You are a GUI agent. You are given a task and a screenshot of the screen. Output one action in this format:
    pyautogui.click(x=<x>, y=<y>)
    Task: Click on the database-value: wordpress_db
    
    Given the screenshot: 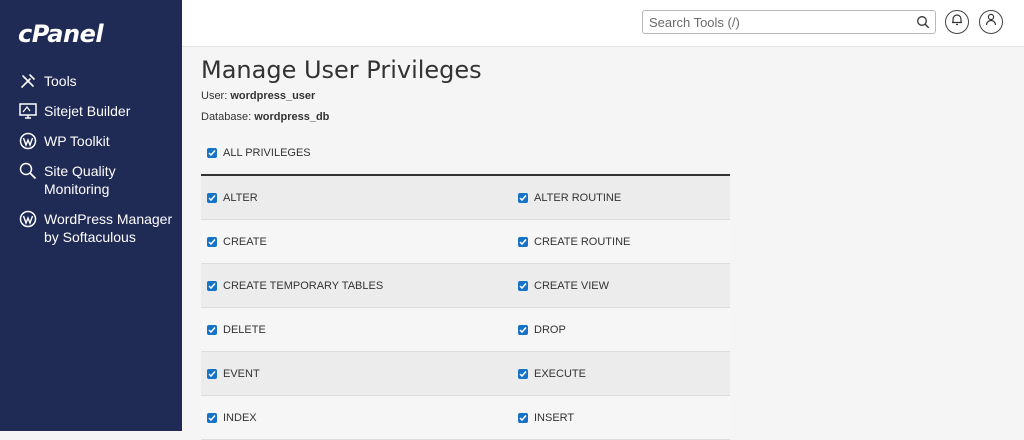 What is the action you would take?
    pyautogui.click(x=292, y=117)
    